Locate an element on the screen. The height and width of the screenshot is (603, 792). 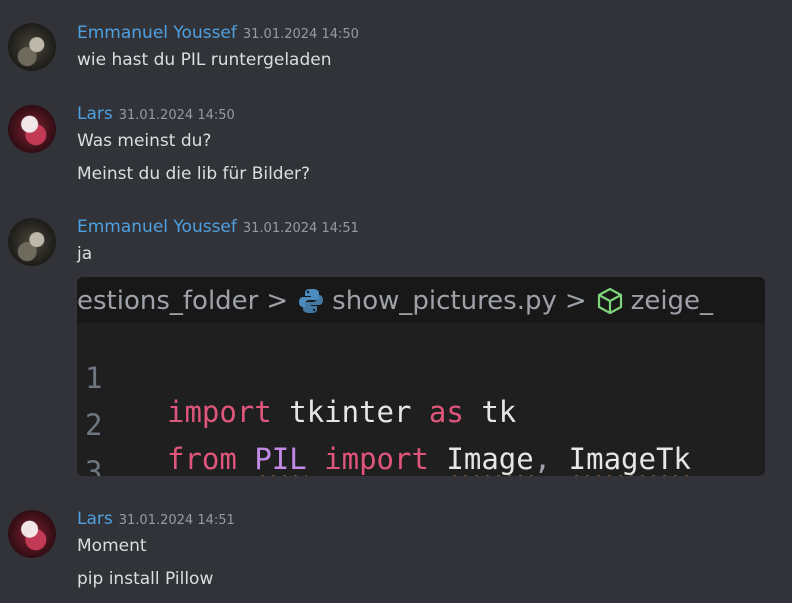
message-text: Meinst du die lib für Bilder? is located at coordinates (194, 174).